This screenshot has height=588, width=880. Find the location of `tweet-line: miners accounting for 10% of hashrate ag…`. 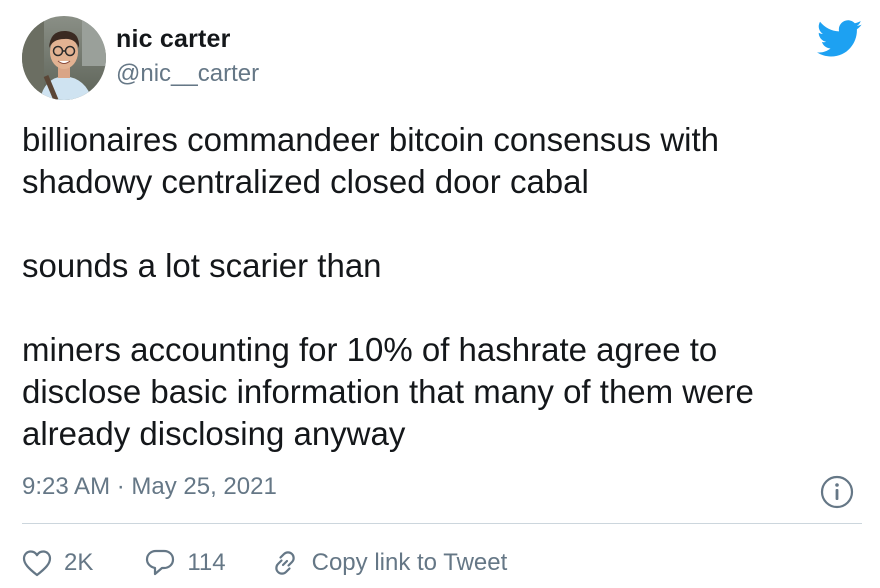

tweet-line: miners accounting for 10% of hashrate ag… is located at coordinates (370, 349).